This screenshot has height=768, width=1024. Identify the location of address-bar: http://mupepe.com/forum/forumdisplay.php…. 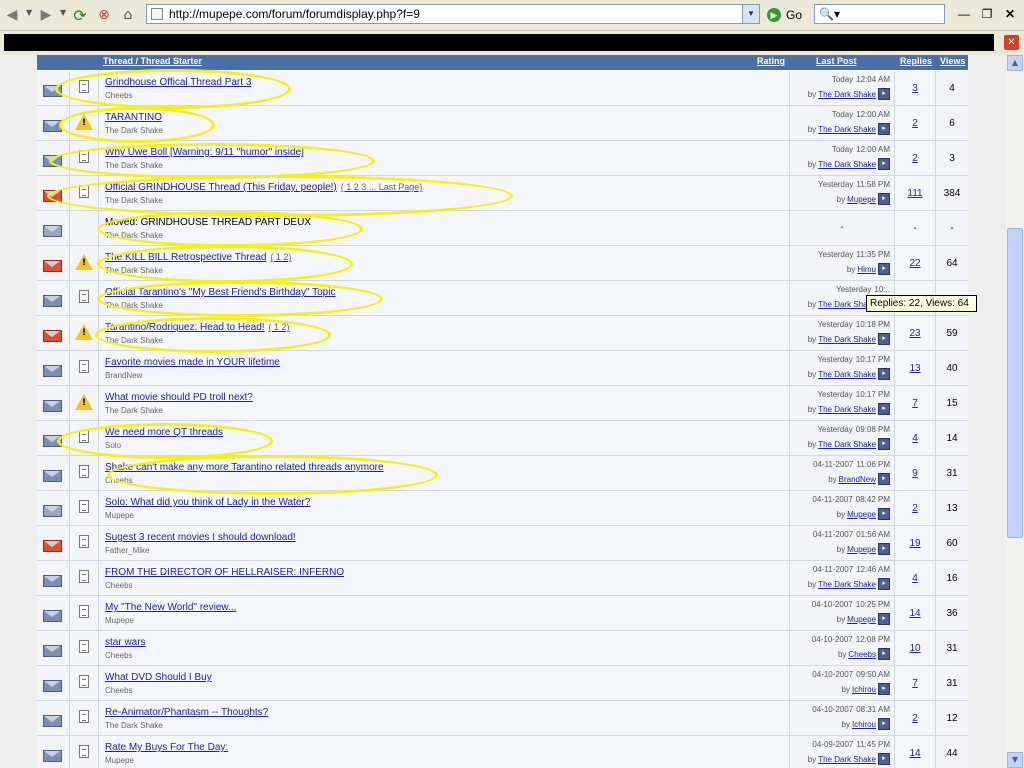
(453, 14).